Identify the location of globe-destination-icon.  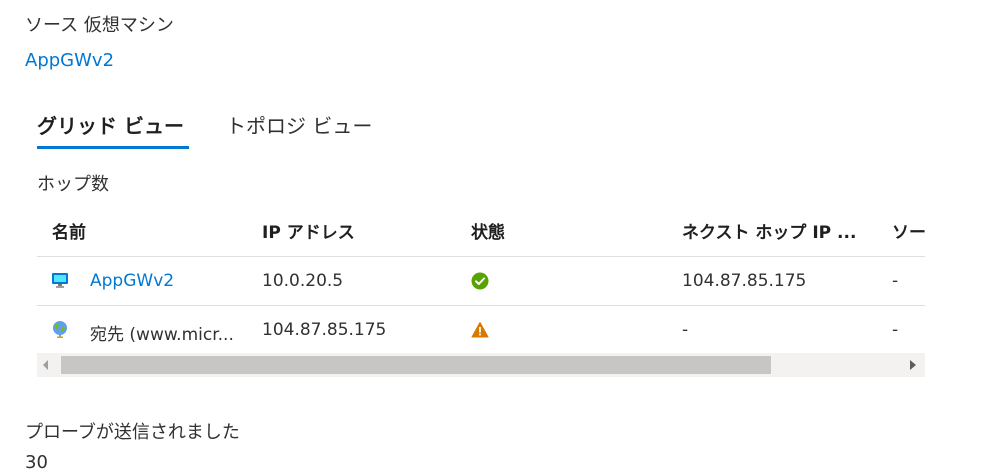
(60, 331).